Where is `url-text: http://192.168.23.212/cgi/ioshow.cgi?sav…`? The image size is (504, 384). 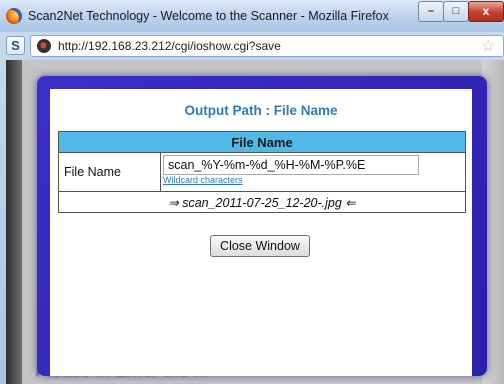 url-text: http://192.168.23.212/cgi/ioshow.cgi?sav… is located at coordinates (169, 46).